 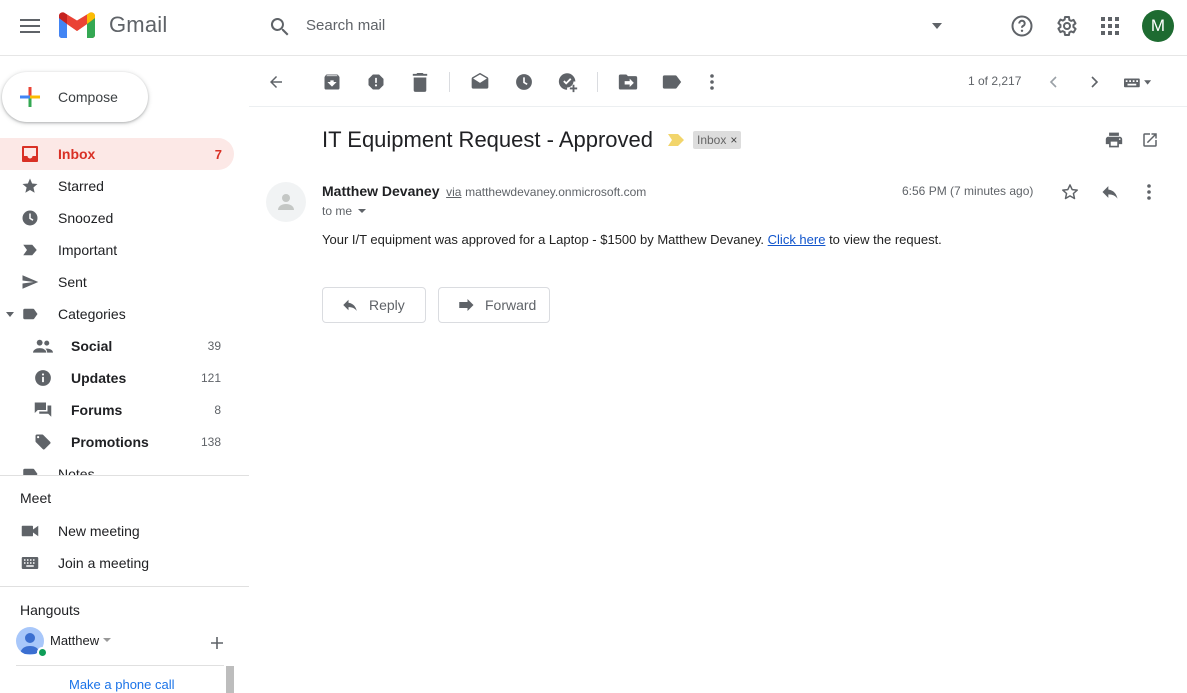 I want to click on chevron-right-icon, so click(x=1095, y=82).